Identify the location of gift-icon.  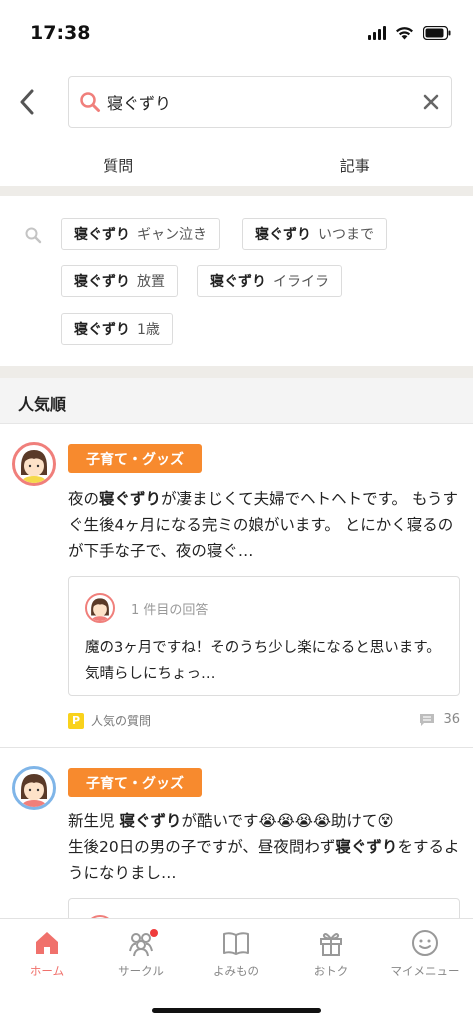
(331, 944).